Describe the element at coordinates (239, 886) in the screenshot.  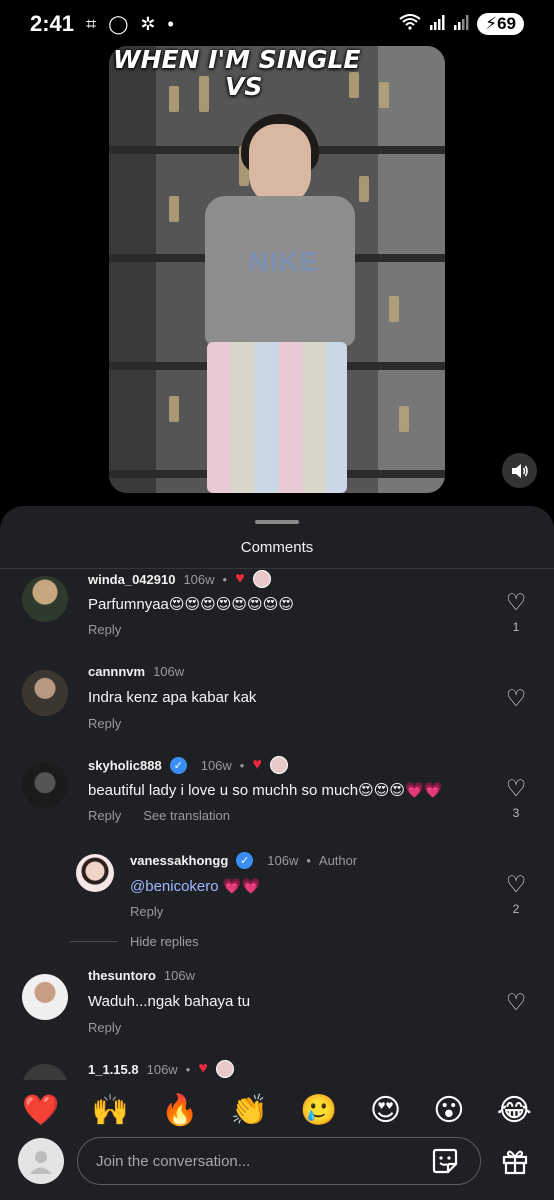
I see `reply-text: 💗💗` at that location.